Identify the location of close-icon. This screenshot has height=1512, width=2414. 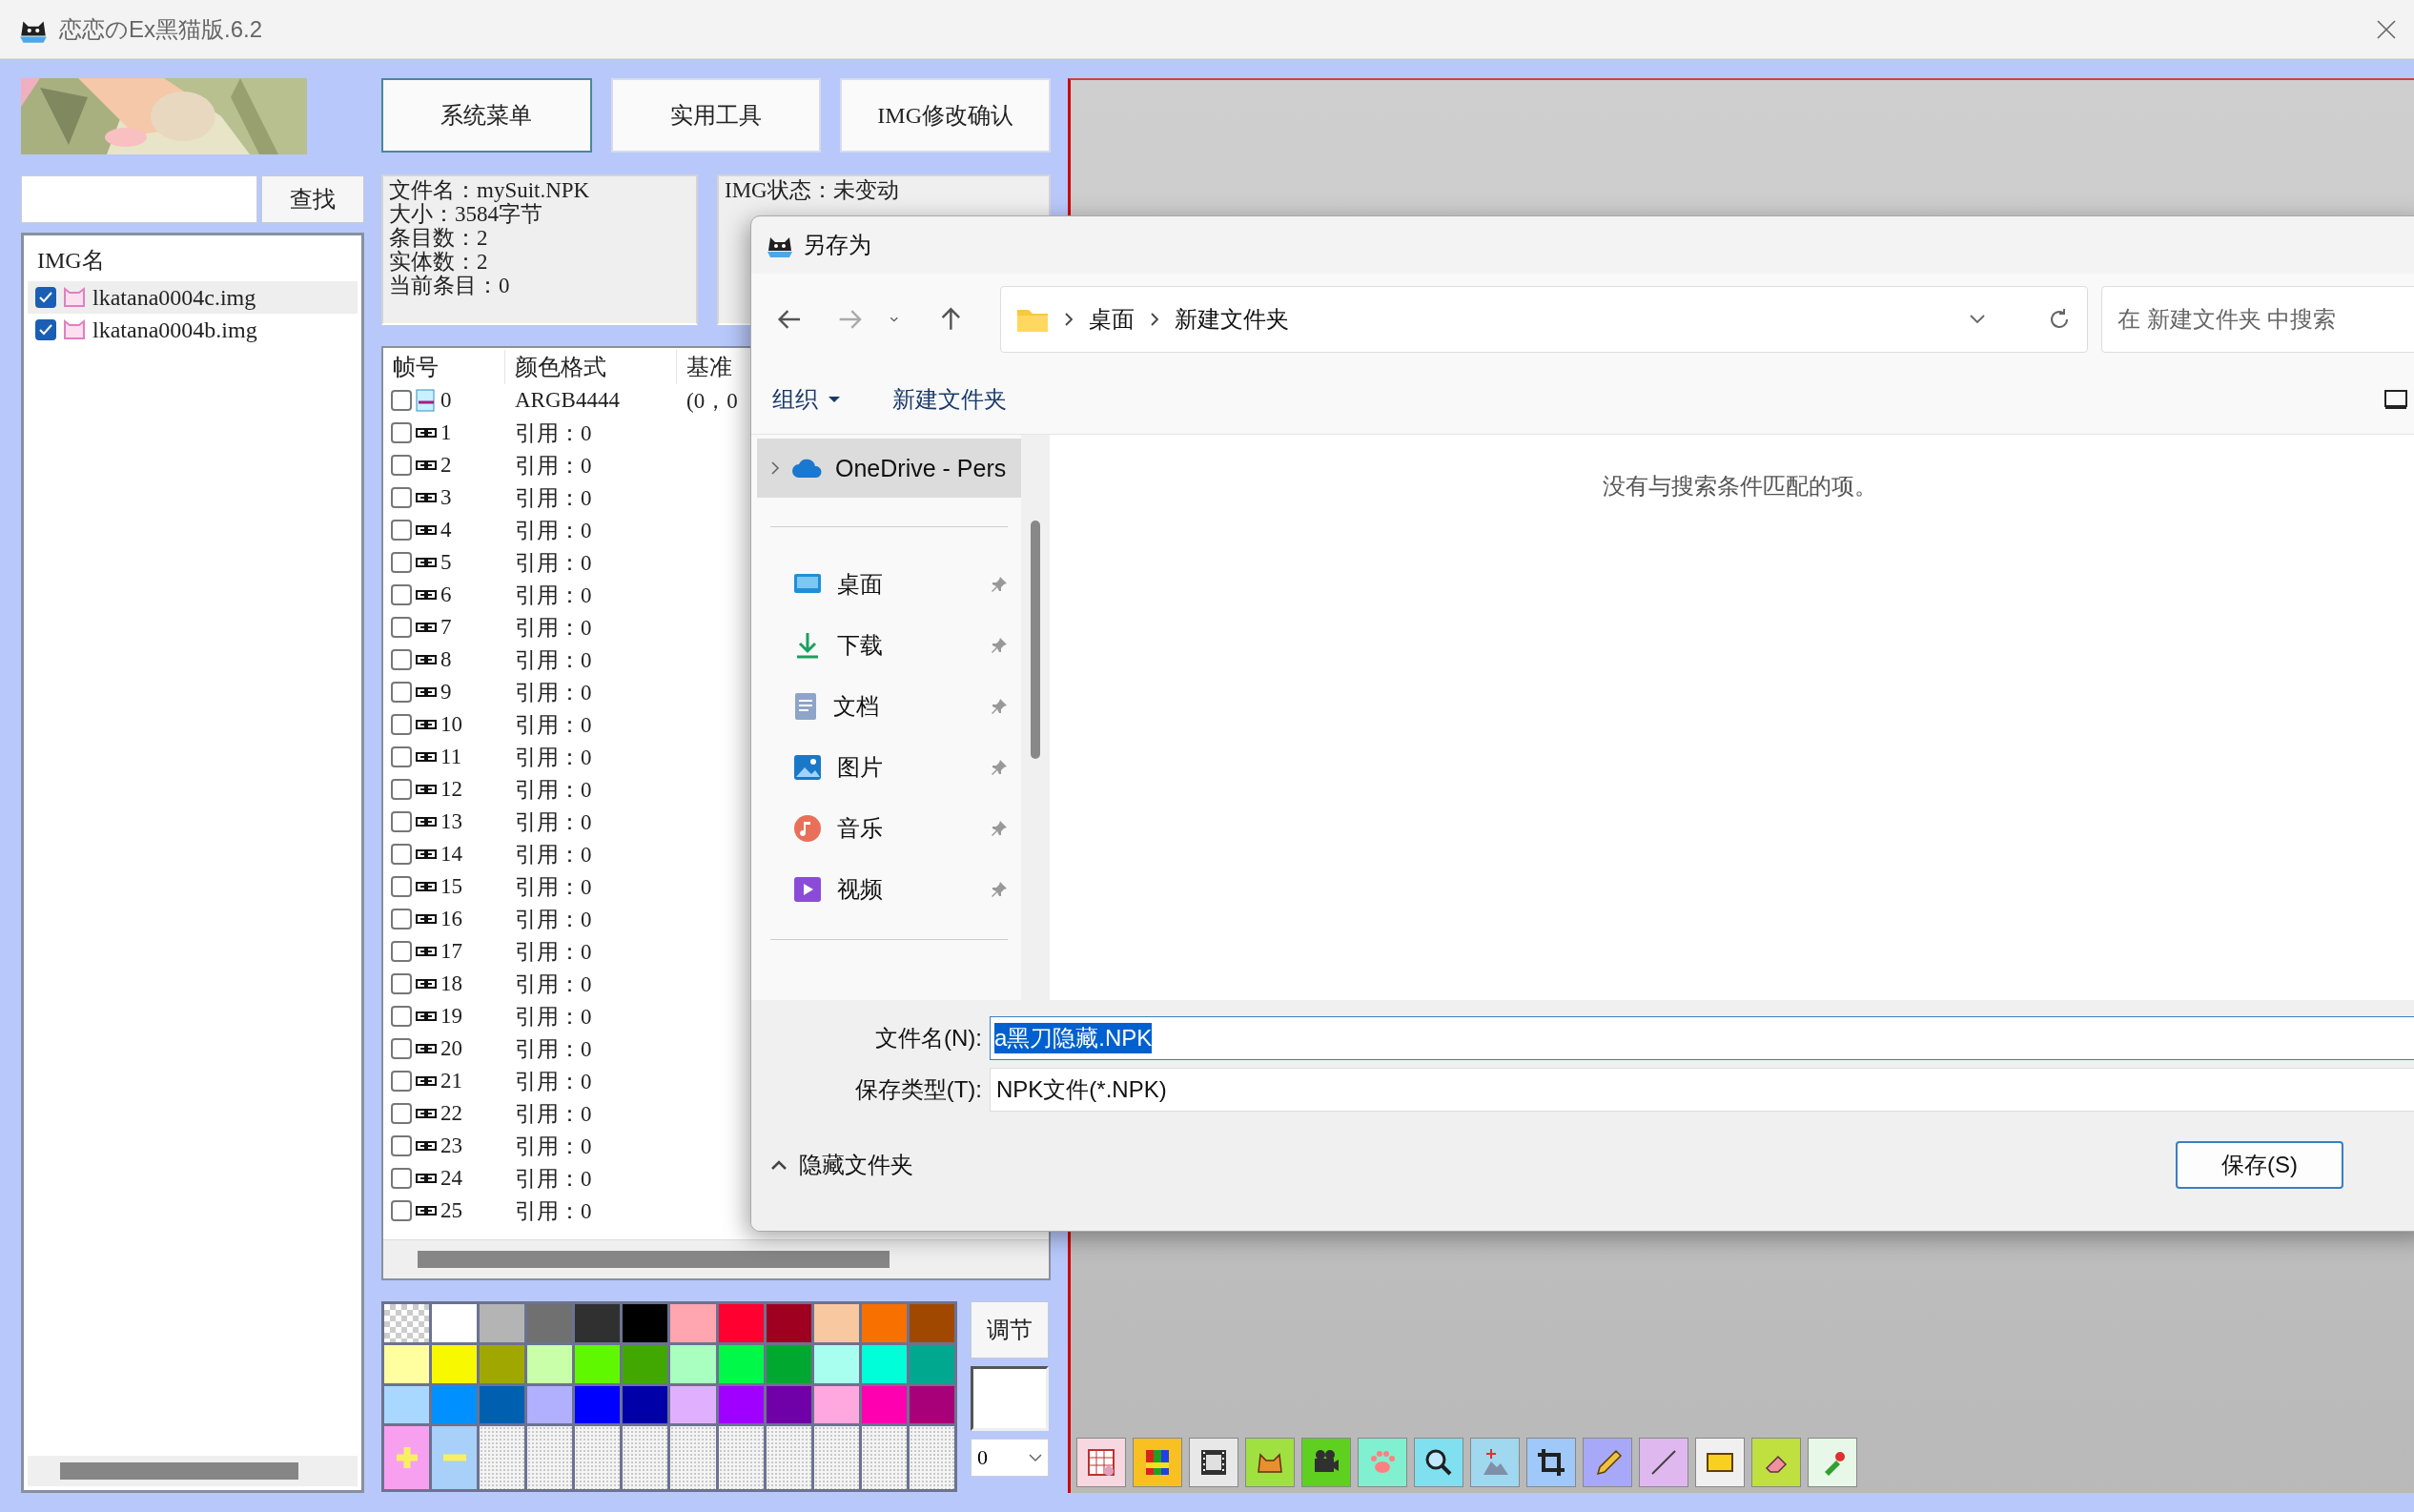
(2387, 29).